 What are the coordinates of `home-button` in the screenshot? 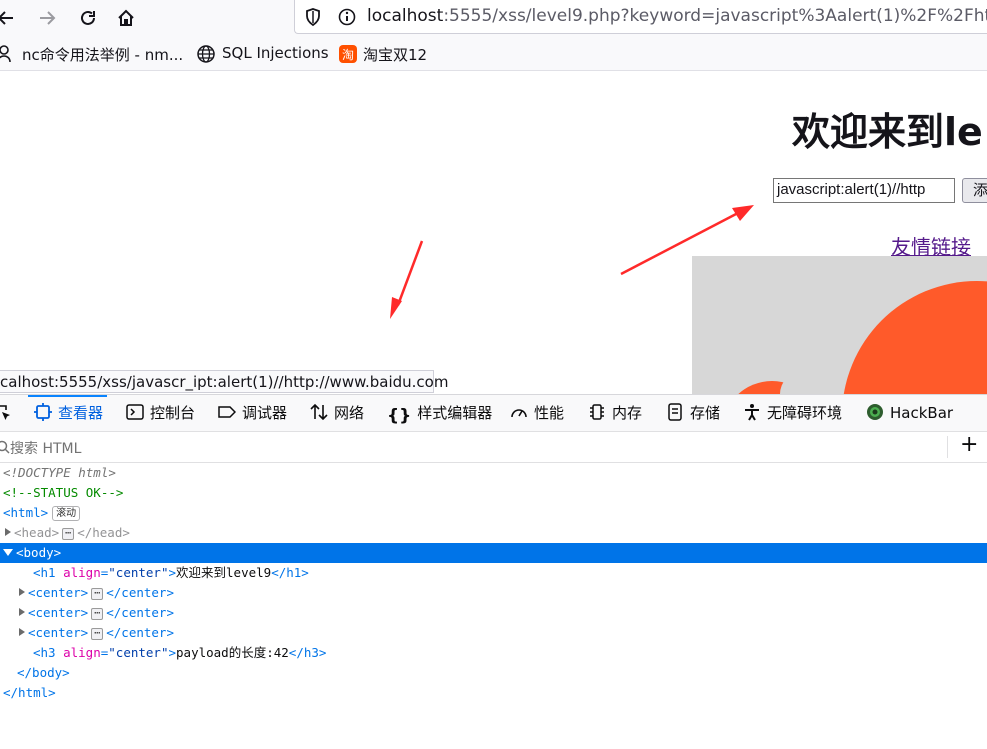 It's located at (126, 18).